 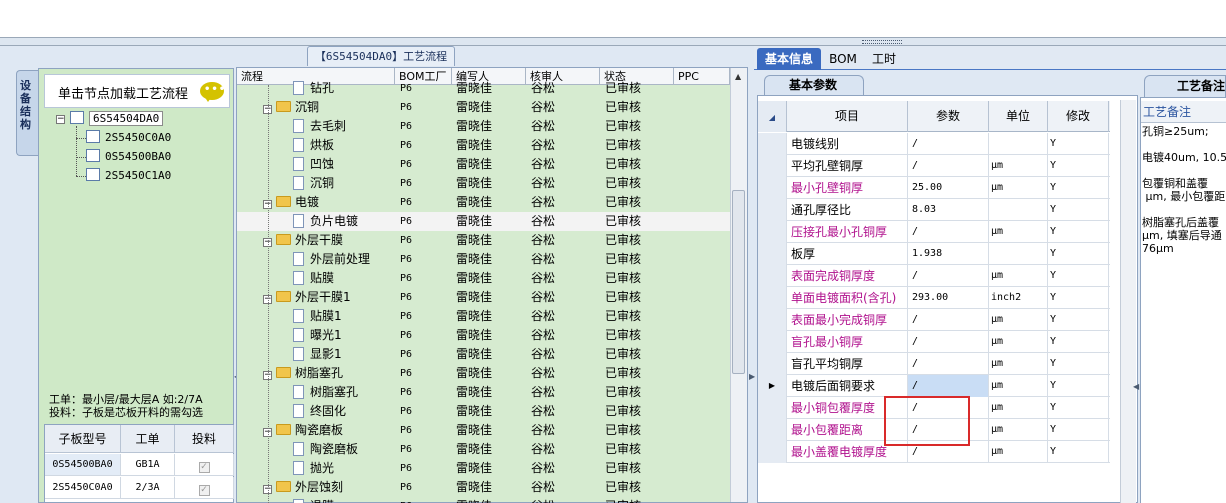 What do you see at coordinates (331, 259) in the screenshot?
I see `process-name-cell: 外层前处理` at bounding box center [331, 259].